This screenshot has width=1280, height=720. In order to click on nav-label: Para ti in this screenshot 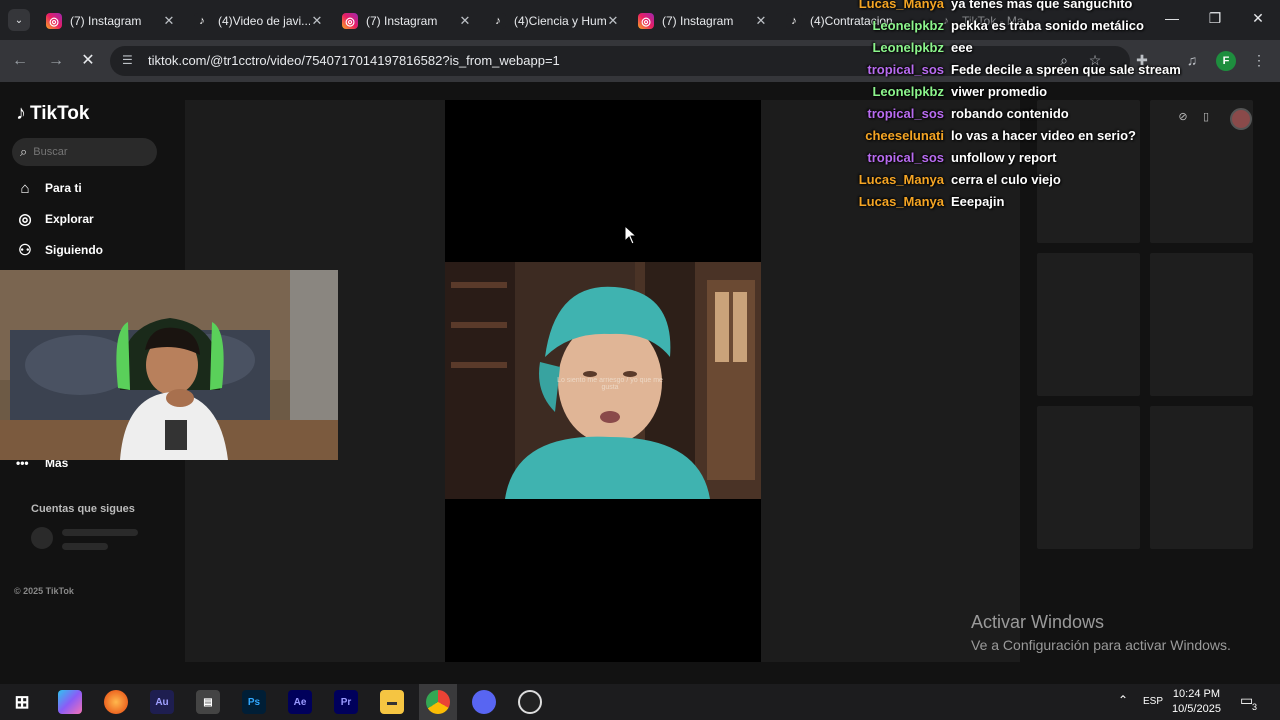, I will do `click(63, 188)`.